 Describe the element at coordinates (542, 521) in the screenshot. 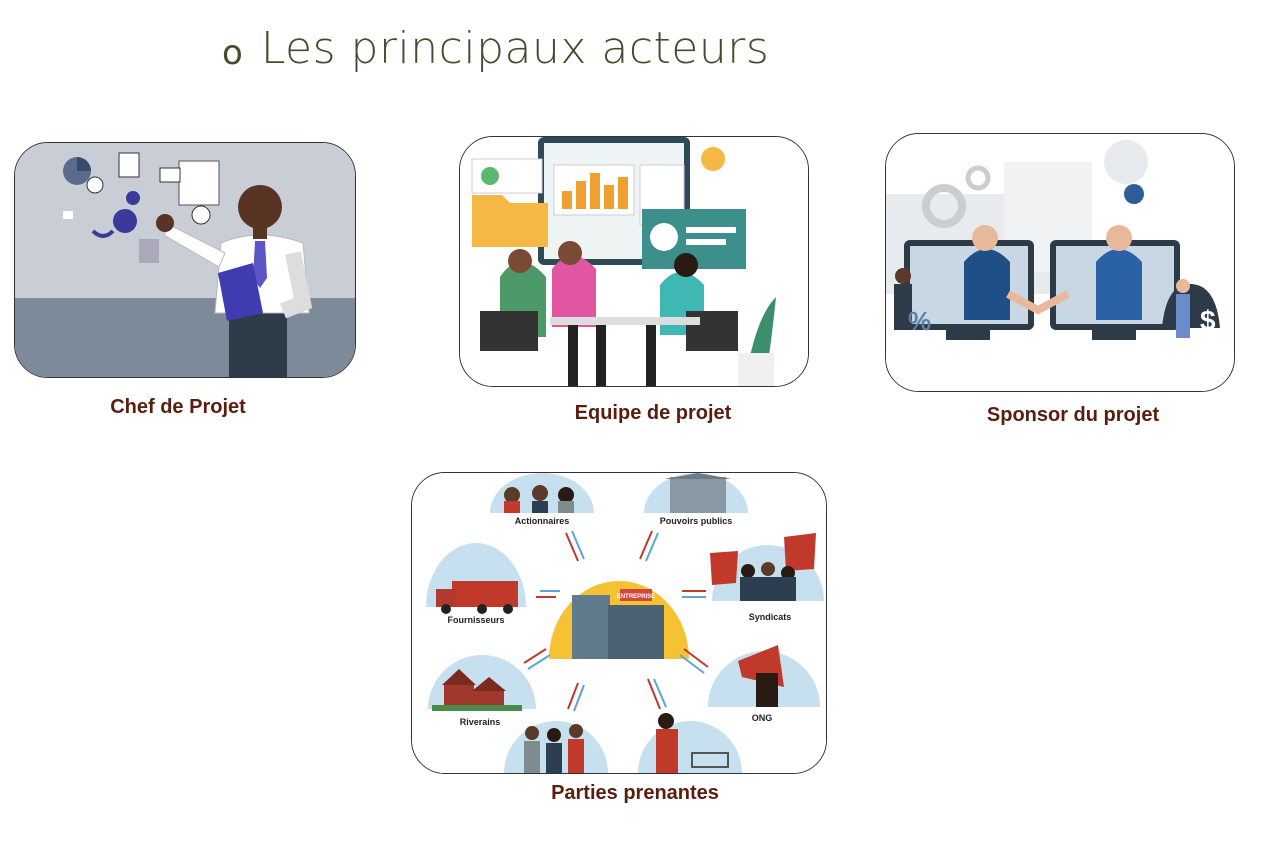

I see `stakeholder-actionnaires: Actionnaires` at that location.